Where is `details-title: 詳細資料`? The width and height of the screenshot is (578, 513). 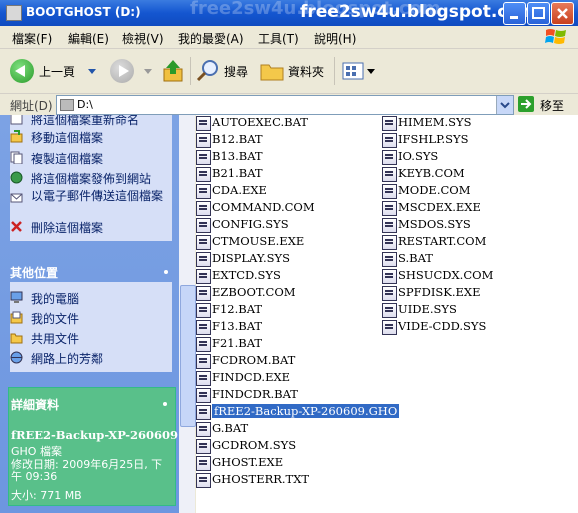 details-title: 詳細資料 is located at coordinates (35, 404).